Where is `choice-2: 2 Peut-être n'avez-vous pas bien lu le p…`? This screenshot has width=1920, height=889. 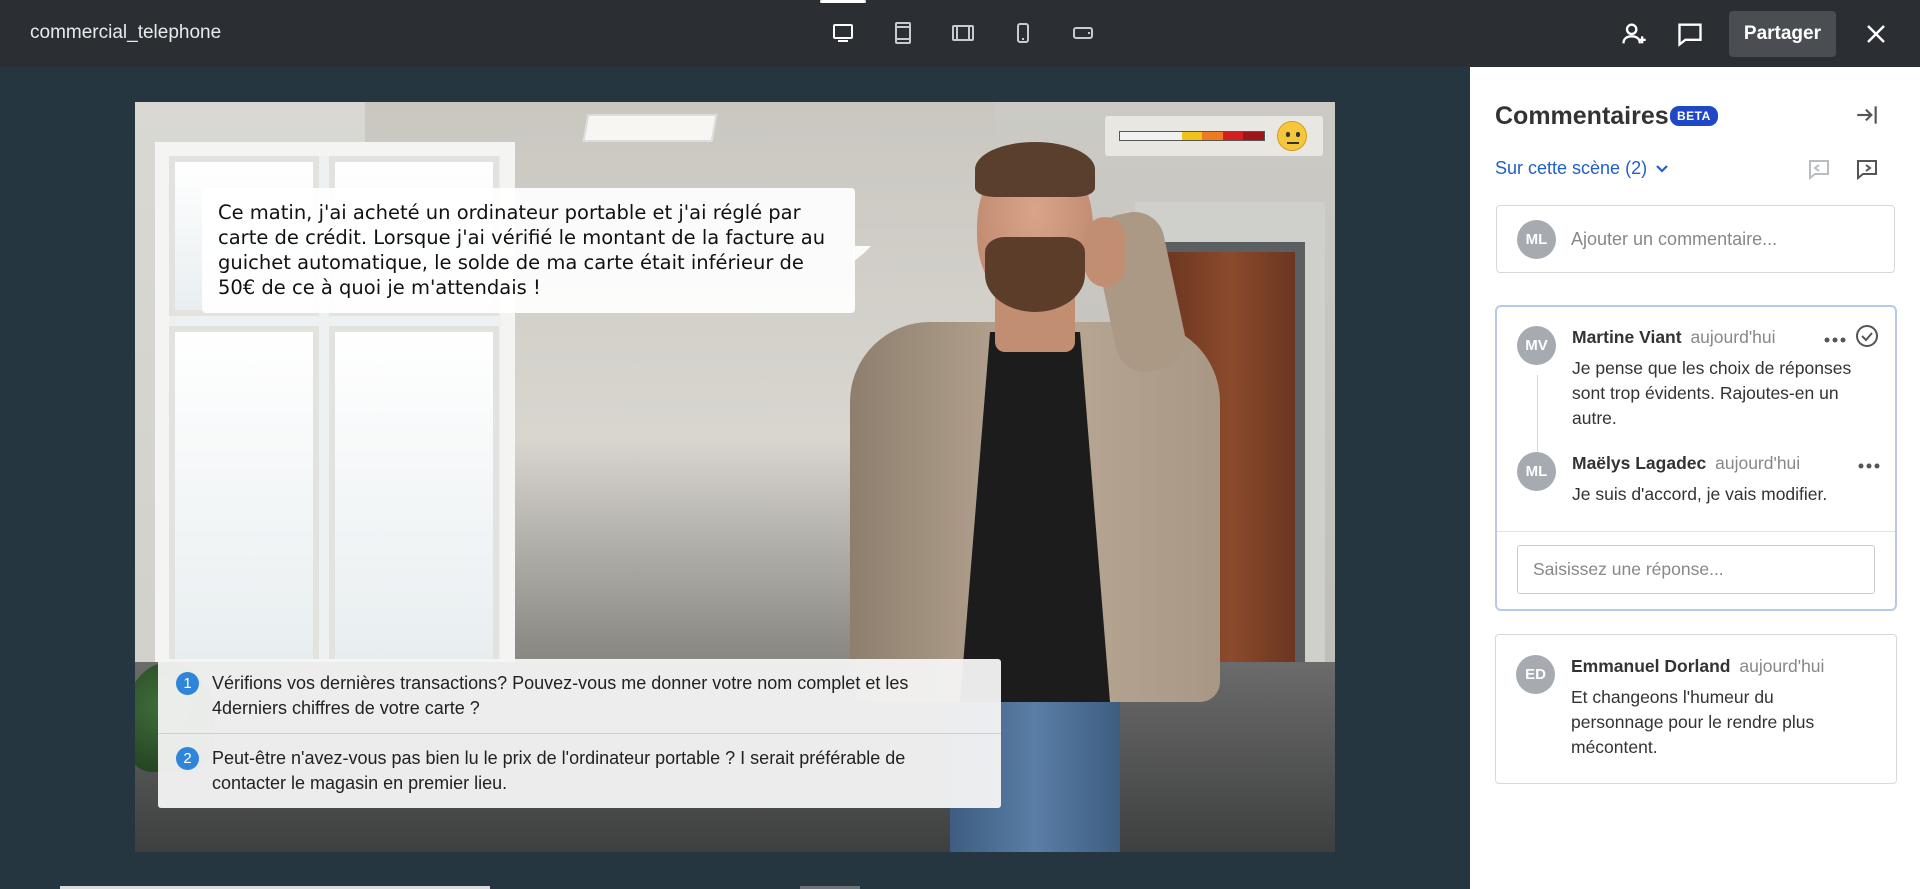
choice-2: 2 Peut-être n'avez-vous pas bien lu le p… is located at coordinates (579, 770).